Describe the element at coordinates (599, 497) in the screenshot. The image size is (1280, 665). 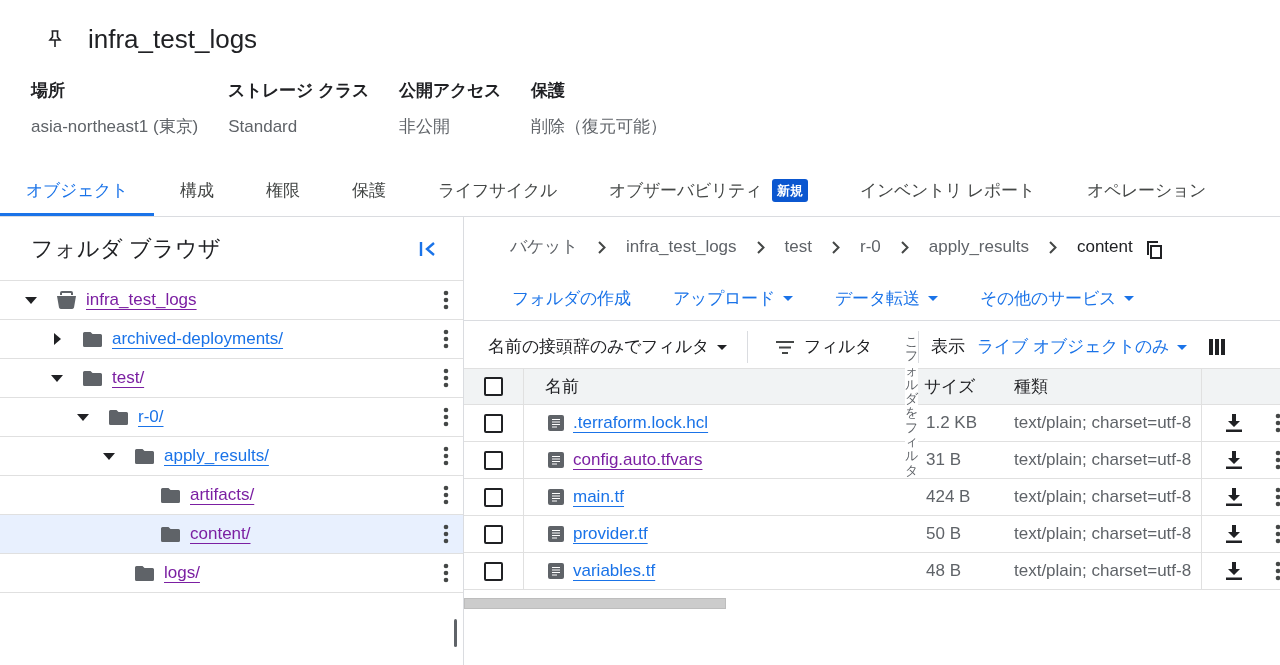
I see `file-link: main.tf` at that location.